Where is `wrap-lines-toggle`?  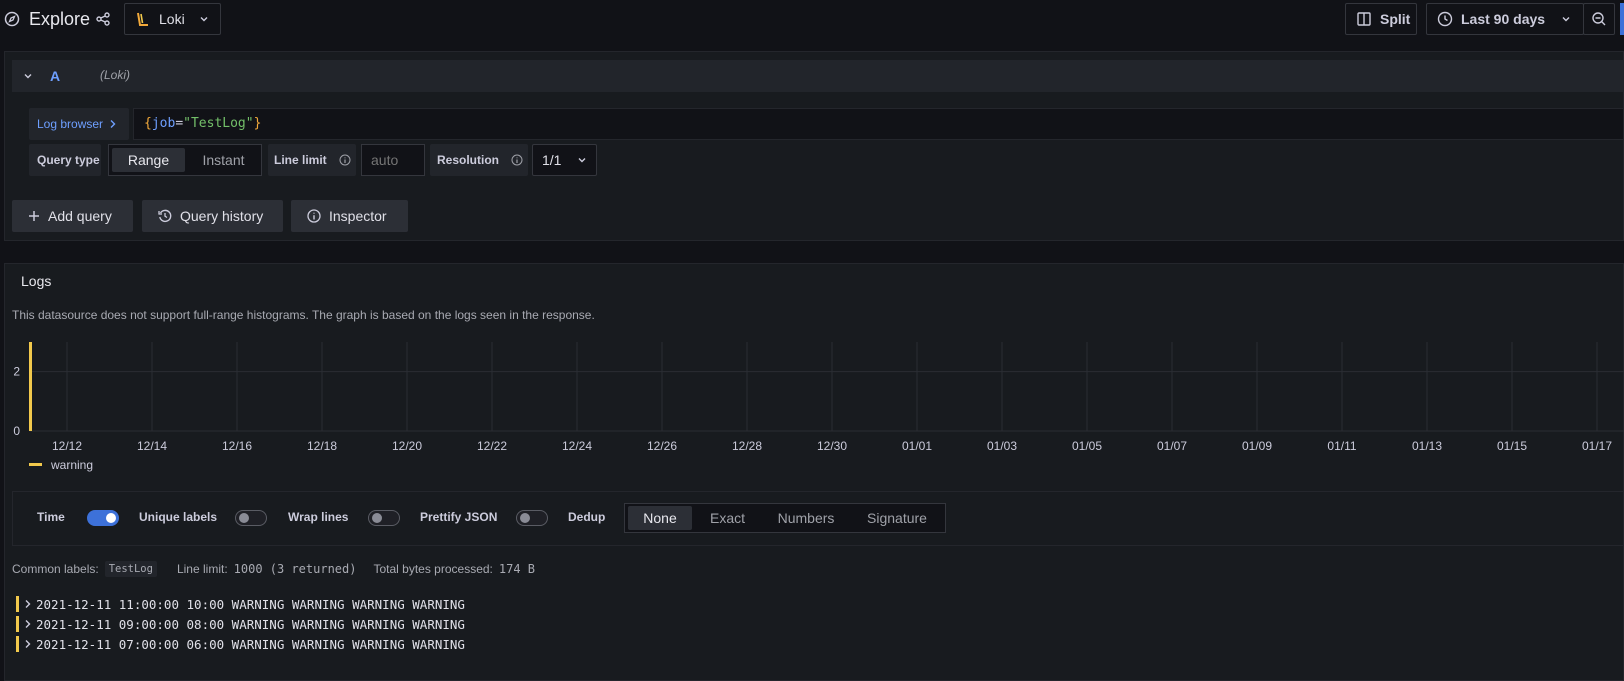 wrap-lines-toggle is located at coordinates (384, 518).